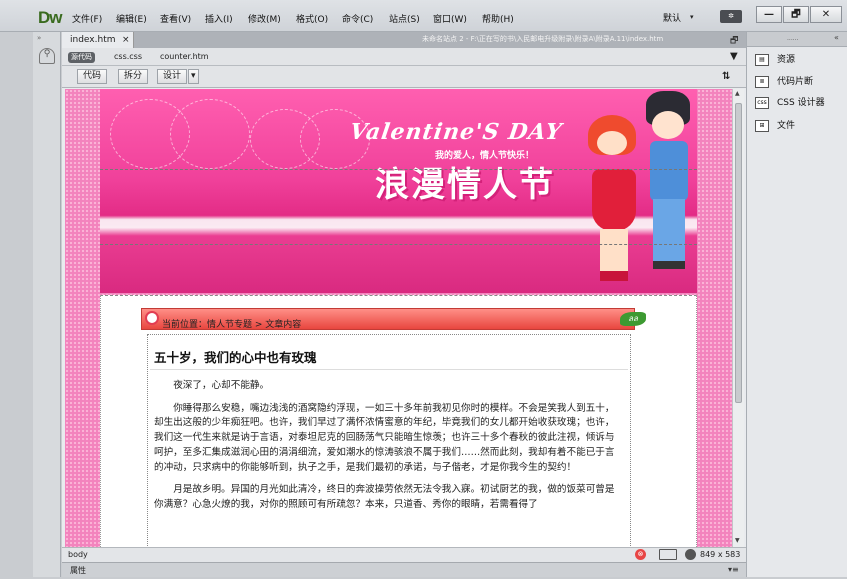 This screenshot has width=847, height=579. What do you see at coordinates (762, 125) in the screenshot?
I see `files-icon: ⊞` at bounding box center [762, 125].